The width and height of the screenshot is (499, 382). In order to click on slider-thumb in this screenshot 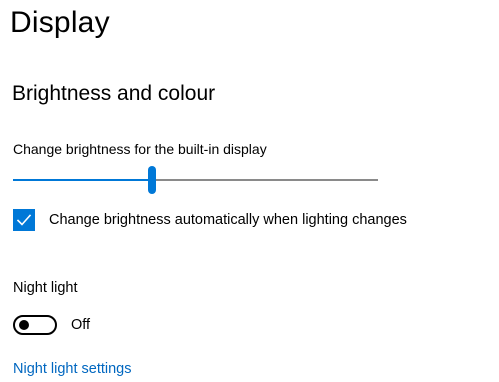, I will do `click(151, 180)`.